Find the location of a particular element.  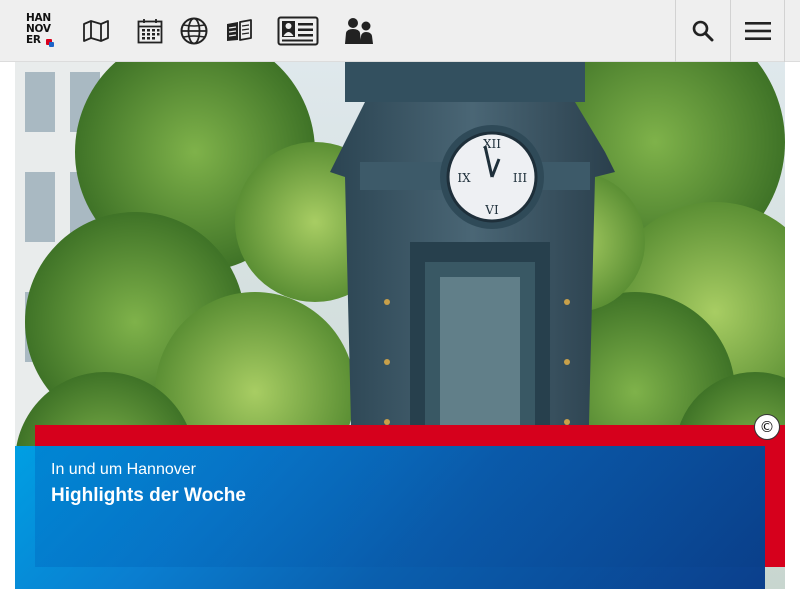

search-button is located at coordinates (702, 31).